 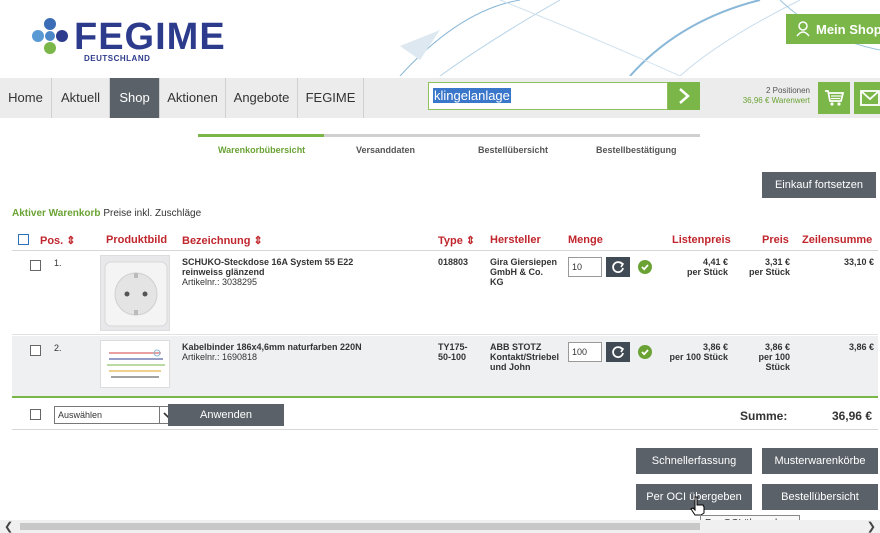 What do you see at coordinates (851, 416) in the screenshot?
I see `summe-value: 36,96 €` at bounding box center [851, 416].